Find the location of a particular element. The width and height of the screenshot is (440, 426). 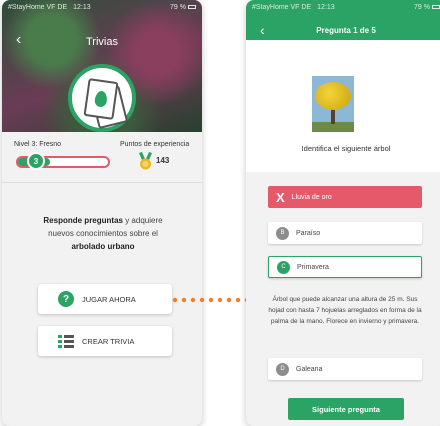

play-now-button: ? JUGAR AHORA is located at coordinates (105, 299).